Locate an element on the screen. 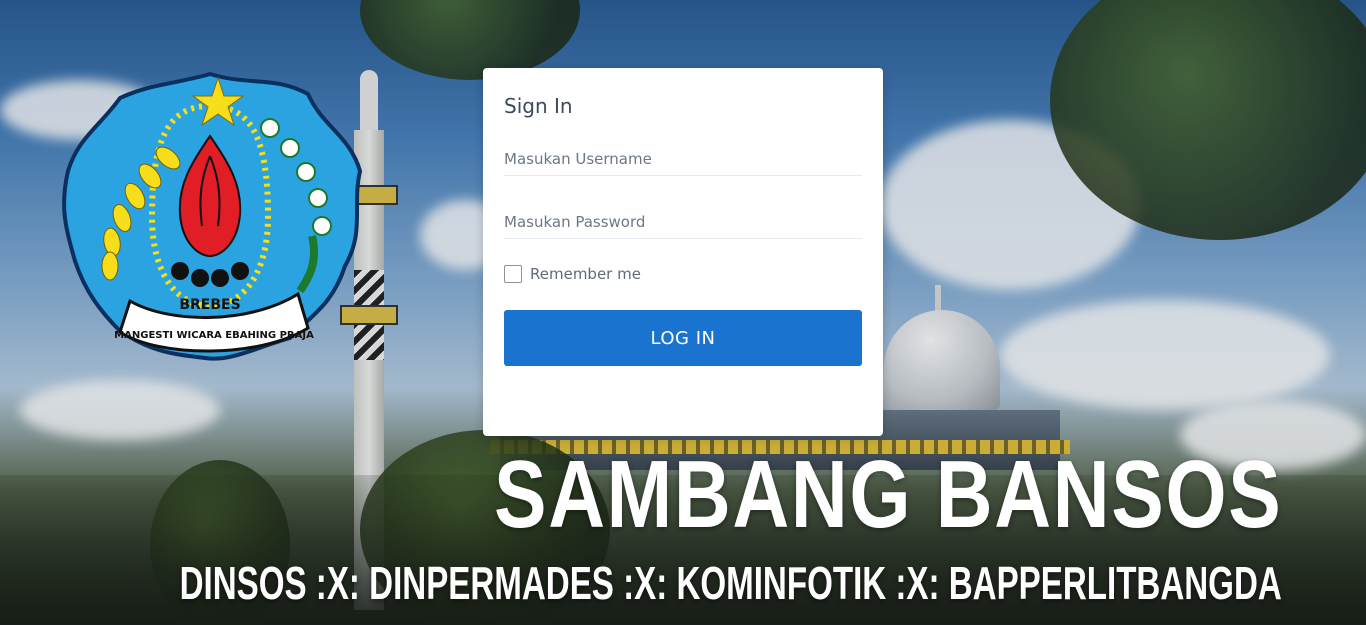  remember-label: Remember me is located at coordinates (585, 274).